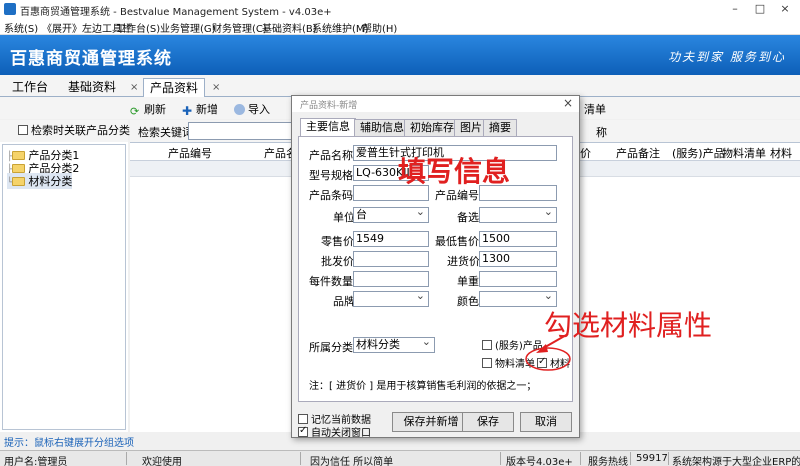 The image size is (800, 466). Describe the element at coordinates (379, 27) in the screenshot. I see `menu-help: 帮助(H)` at that location.